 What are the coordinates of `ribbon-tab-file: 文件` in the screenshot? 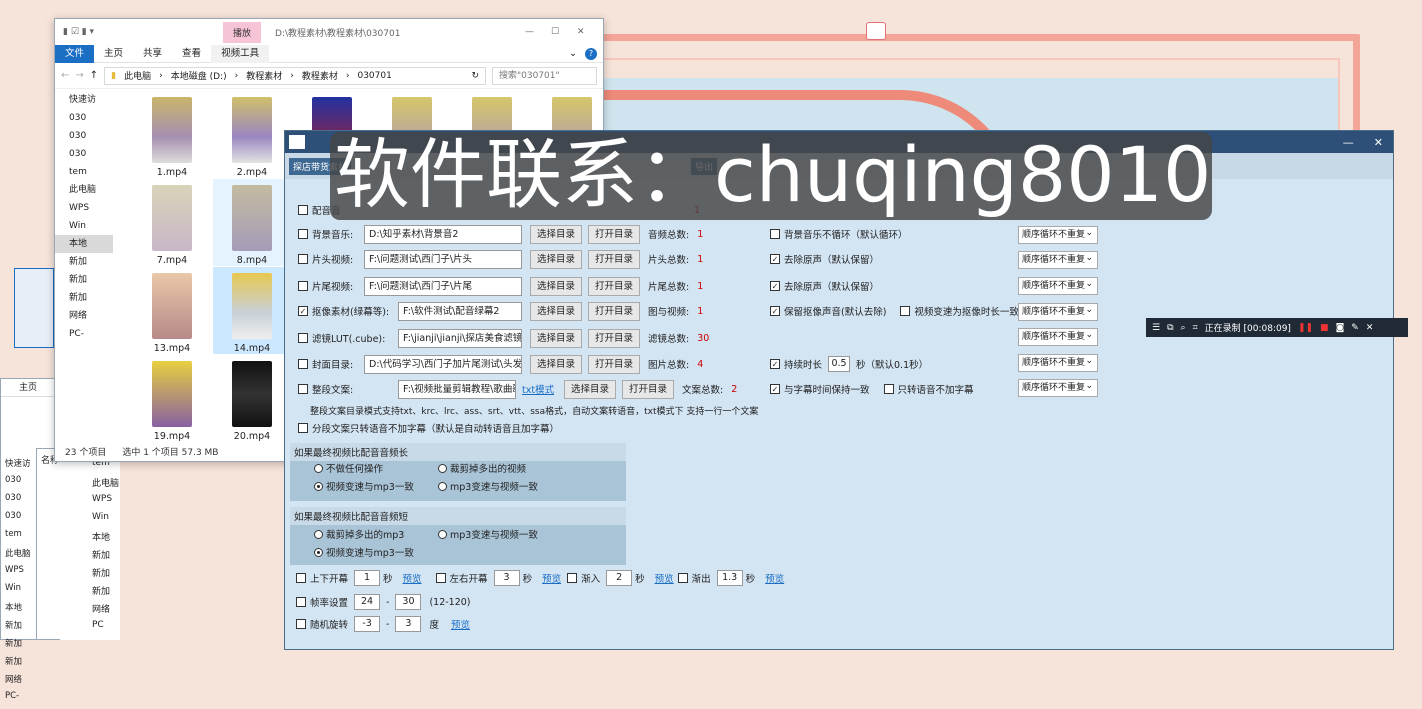 It's located at (75, 53).